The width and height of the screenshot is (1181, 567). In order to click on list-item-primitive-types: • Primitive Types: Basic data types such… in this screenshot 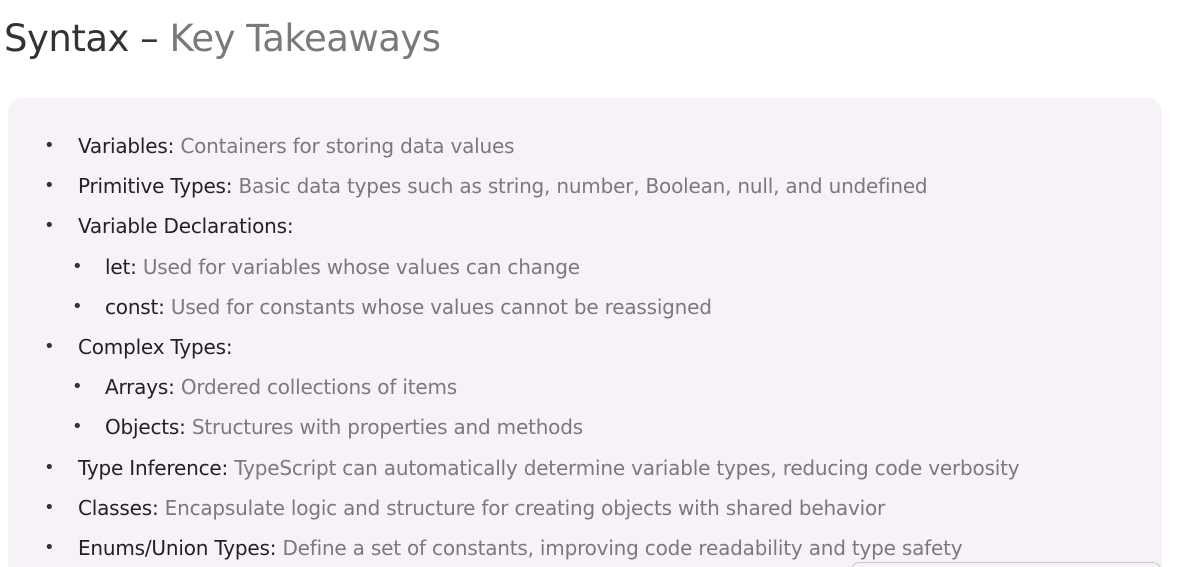, I will do `click(585, 186)`.